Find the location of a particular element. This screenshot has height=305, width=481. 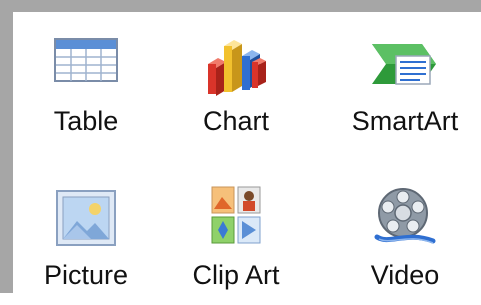

insert-chart-button: Chart is located at coordinates (236, 88).